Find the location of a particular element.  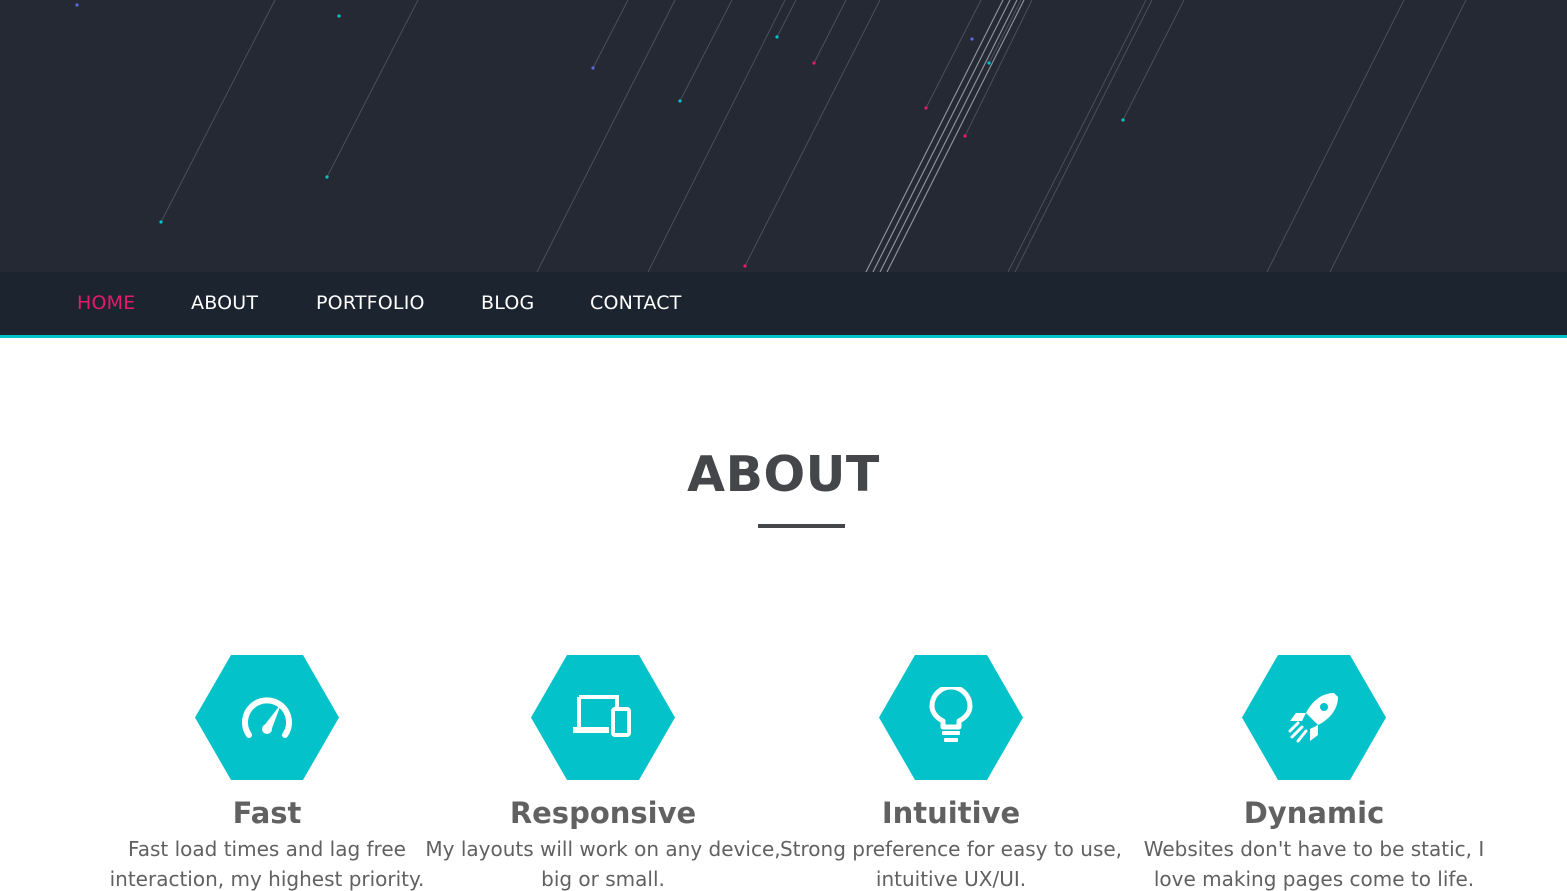

nav-item-home: HOME is located at coordinates (106, 303).